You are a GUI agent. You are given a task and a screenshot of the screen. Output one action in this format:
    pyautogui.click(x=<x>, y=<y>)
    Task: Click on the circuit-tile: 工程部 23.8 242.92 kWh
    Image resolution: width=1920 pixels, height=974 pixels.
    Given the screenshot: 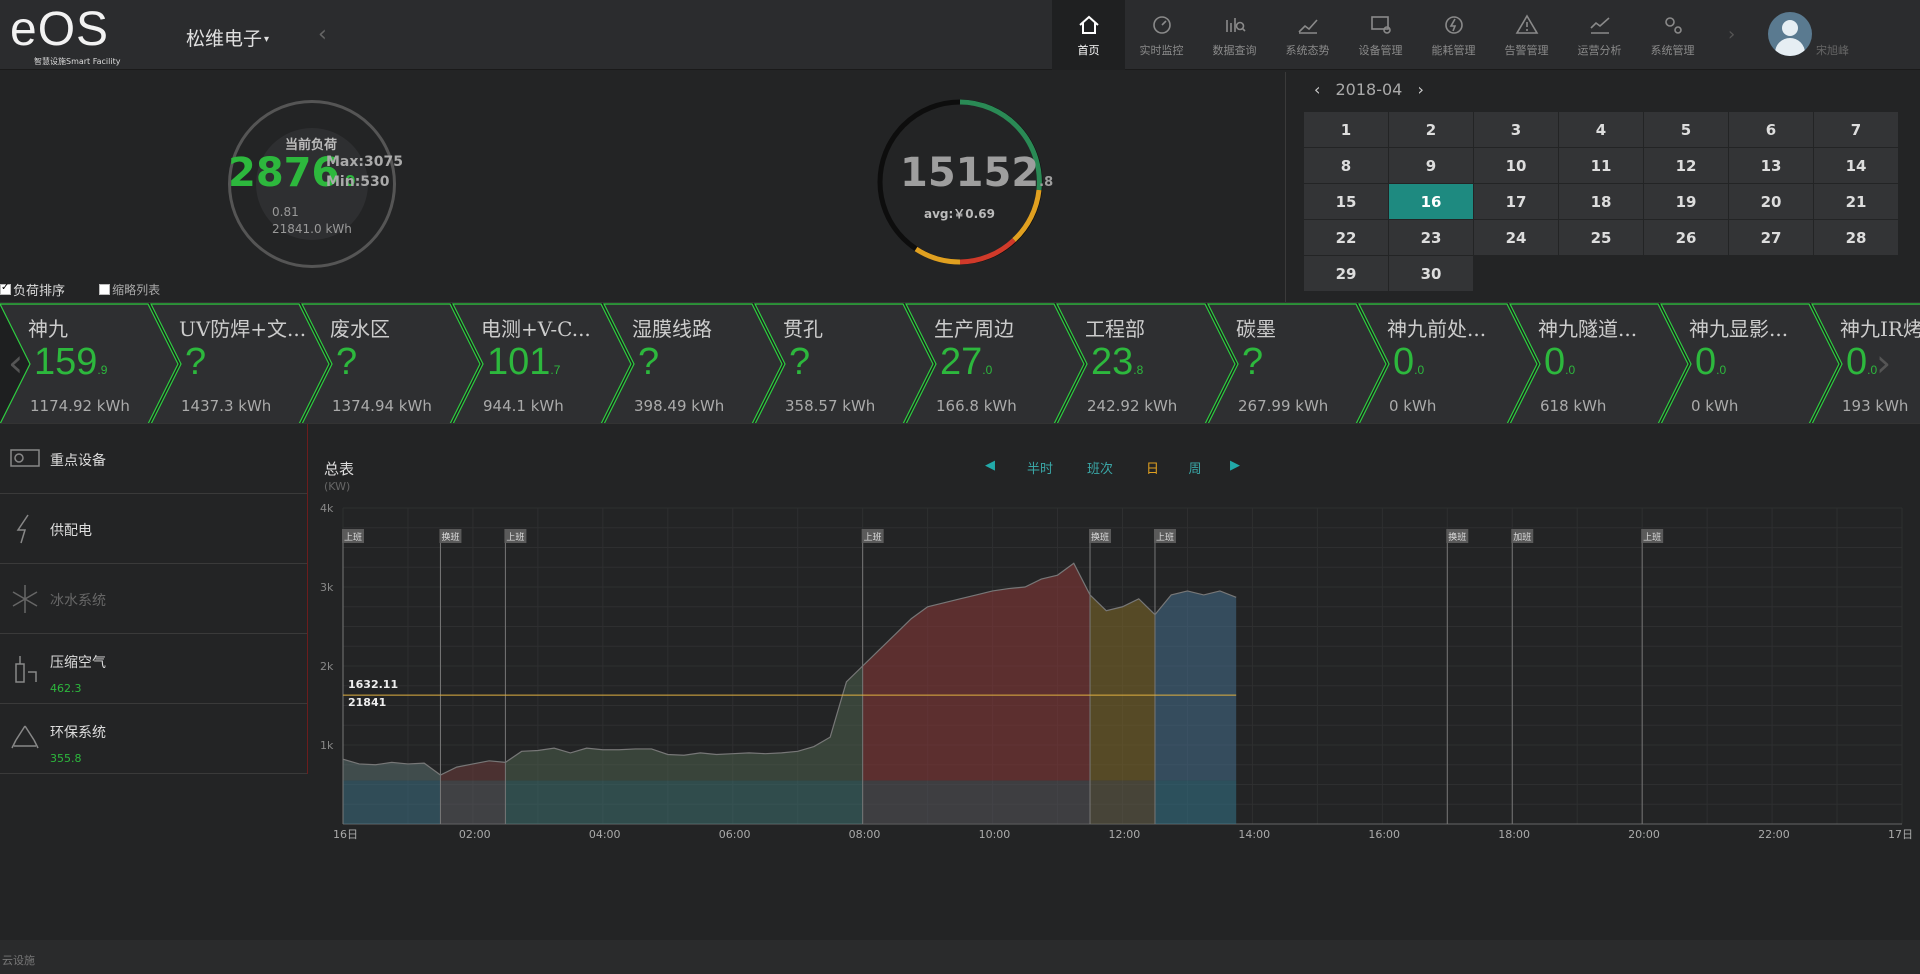 What is the action you would take?
    pyautogui.click(x=1132, y=363)
    